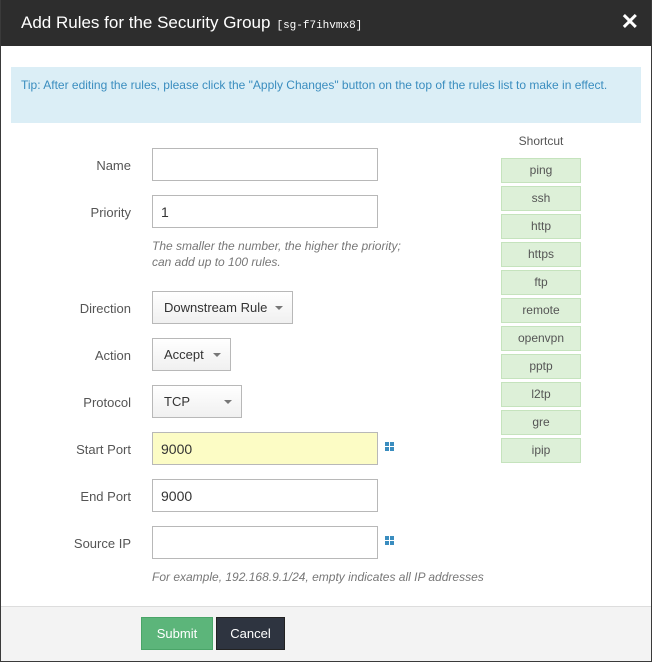 The width and height of the screenshot is (652, 662). I want to click on priority-label: Priority, so click(110, 212).